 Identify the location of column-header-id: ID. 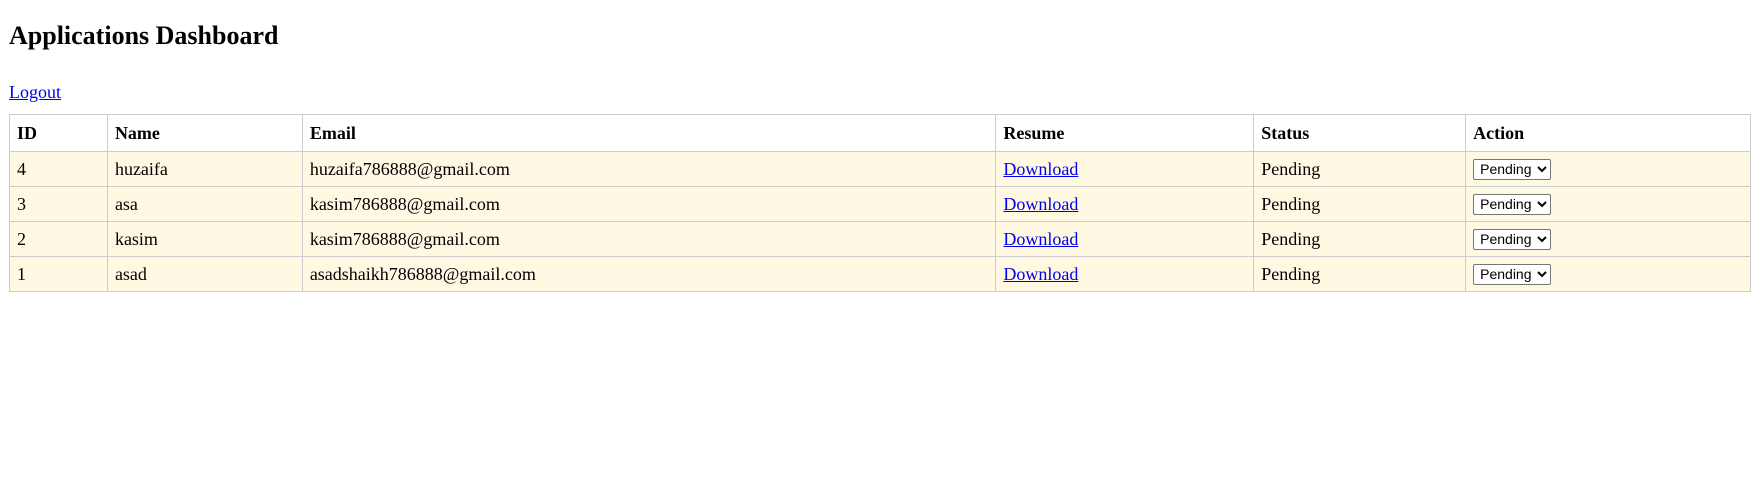
(58, 133).